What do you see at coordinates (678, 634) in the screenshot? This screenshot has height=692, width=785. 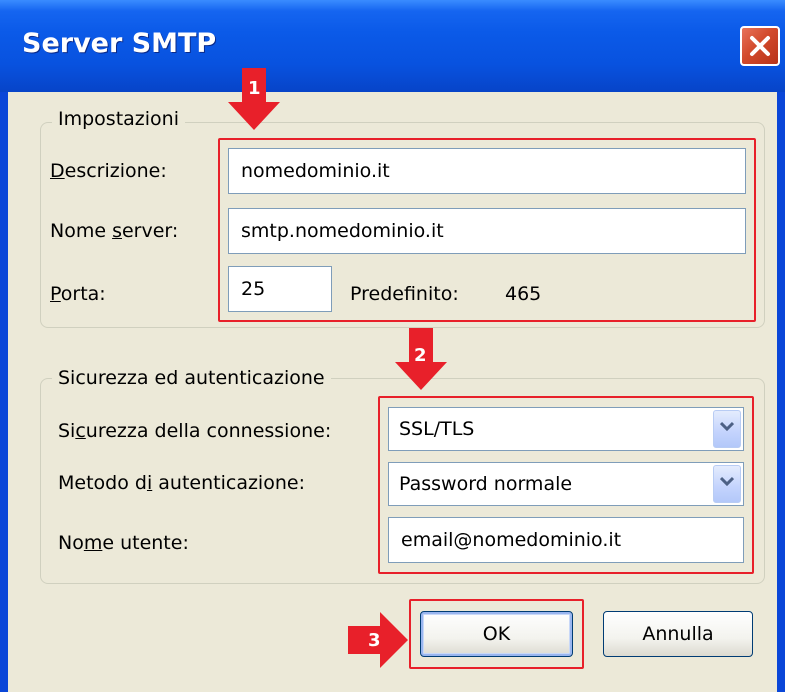 I see `cancel-button: Annulla` at bounding box center [678, 634].